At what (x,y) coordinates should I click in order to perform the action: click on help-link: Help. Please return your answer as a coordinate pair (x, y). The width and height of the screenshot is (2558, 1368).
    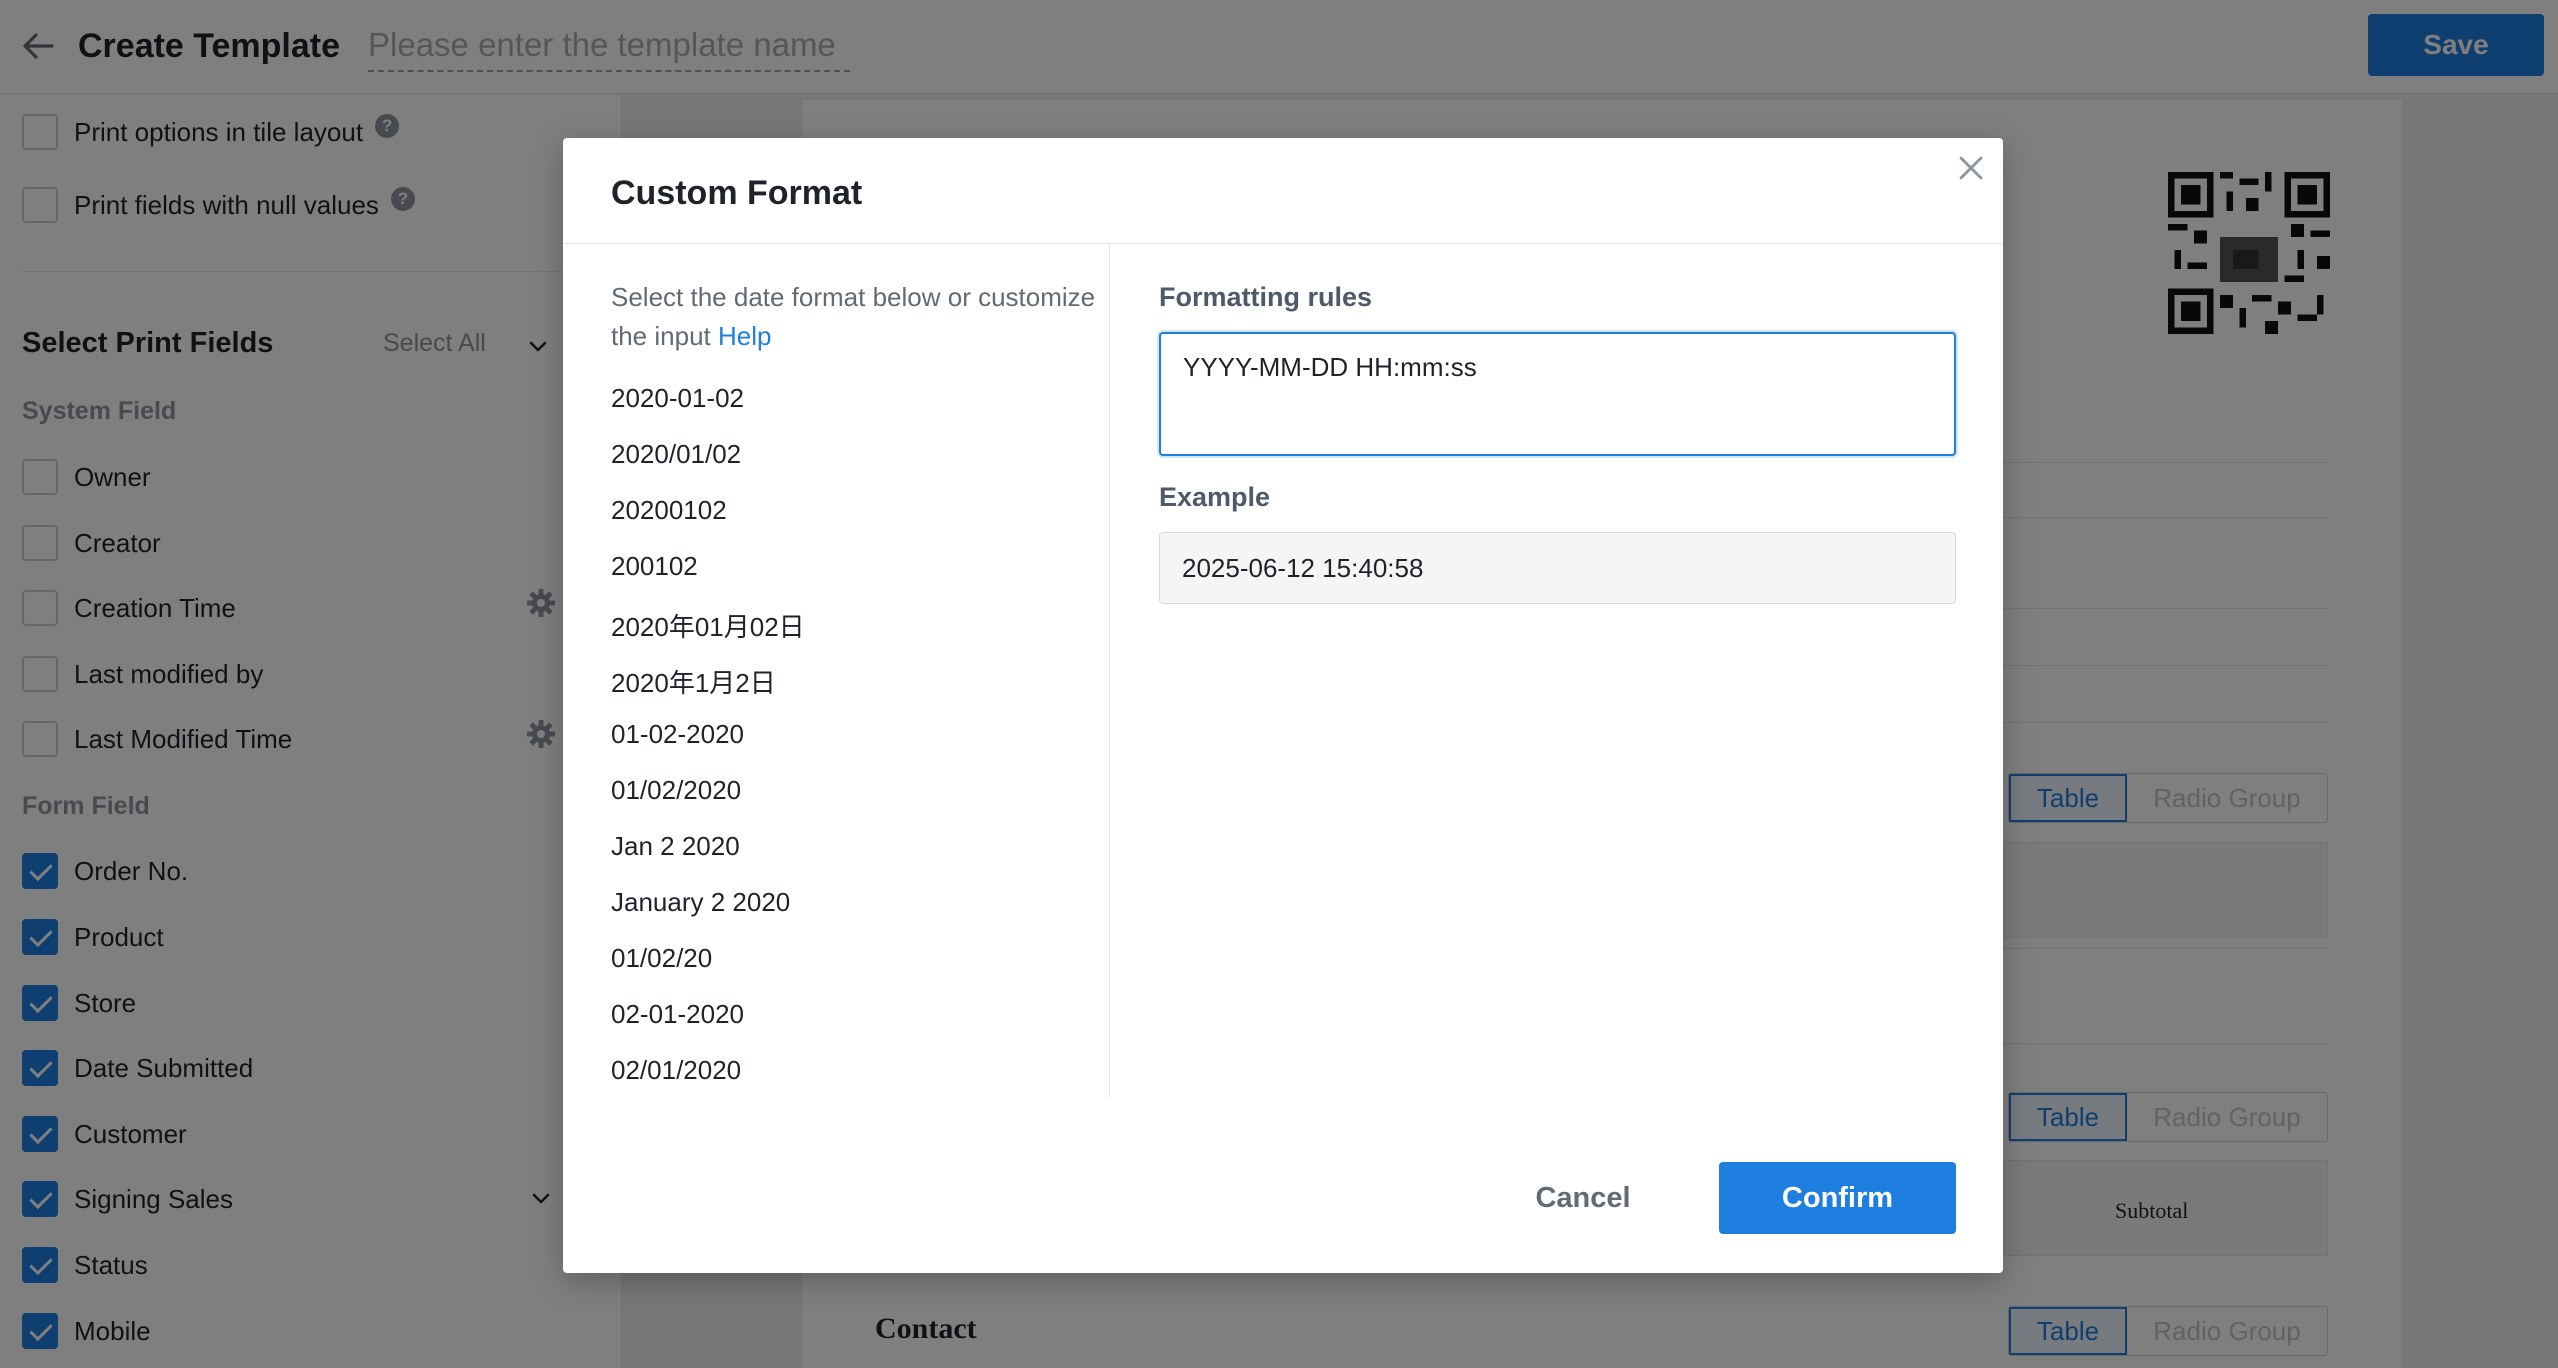
    Looking at the image, I should click on (744, 336).